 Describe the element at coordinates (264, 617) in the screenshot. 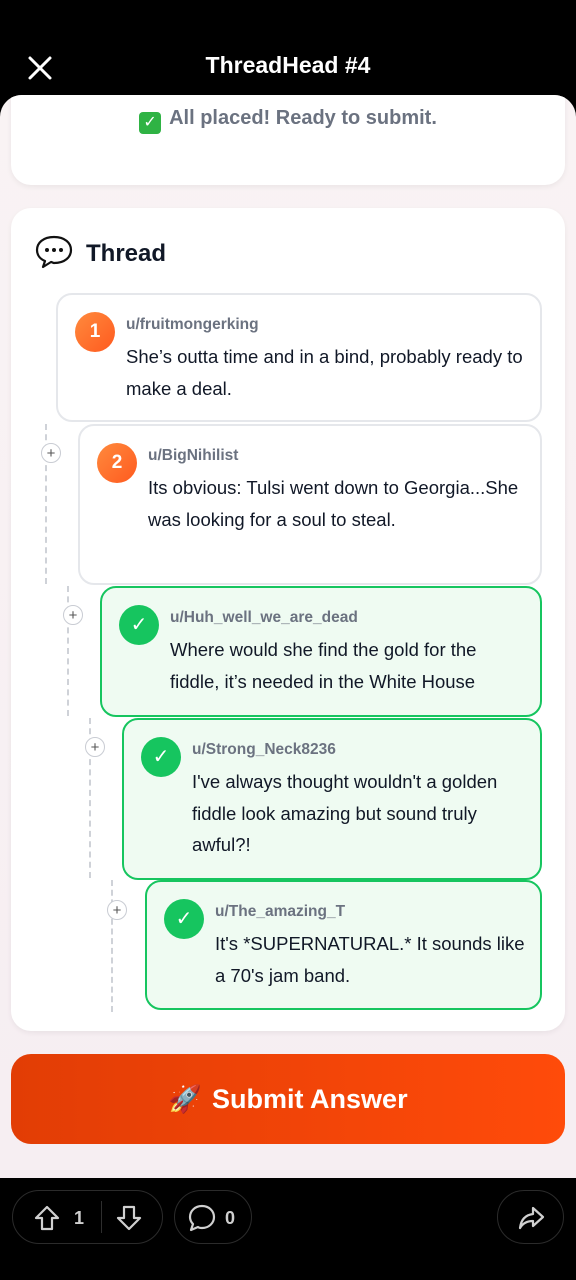

I see `comment-username: u/Huh_well_we_are_dead` at that location.